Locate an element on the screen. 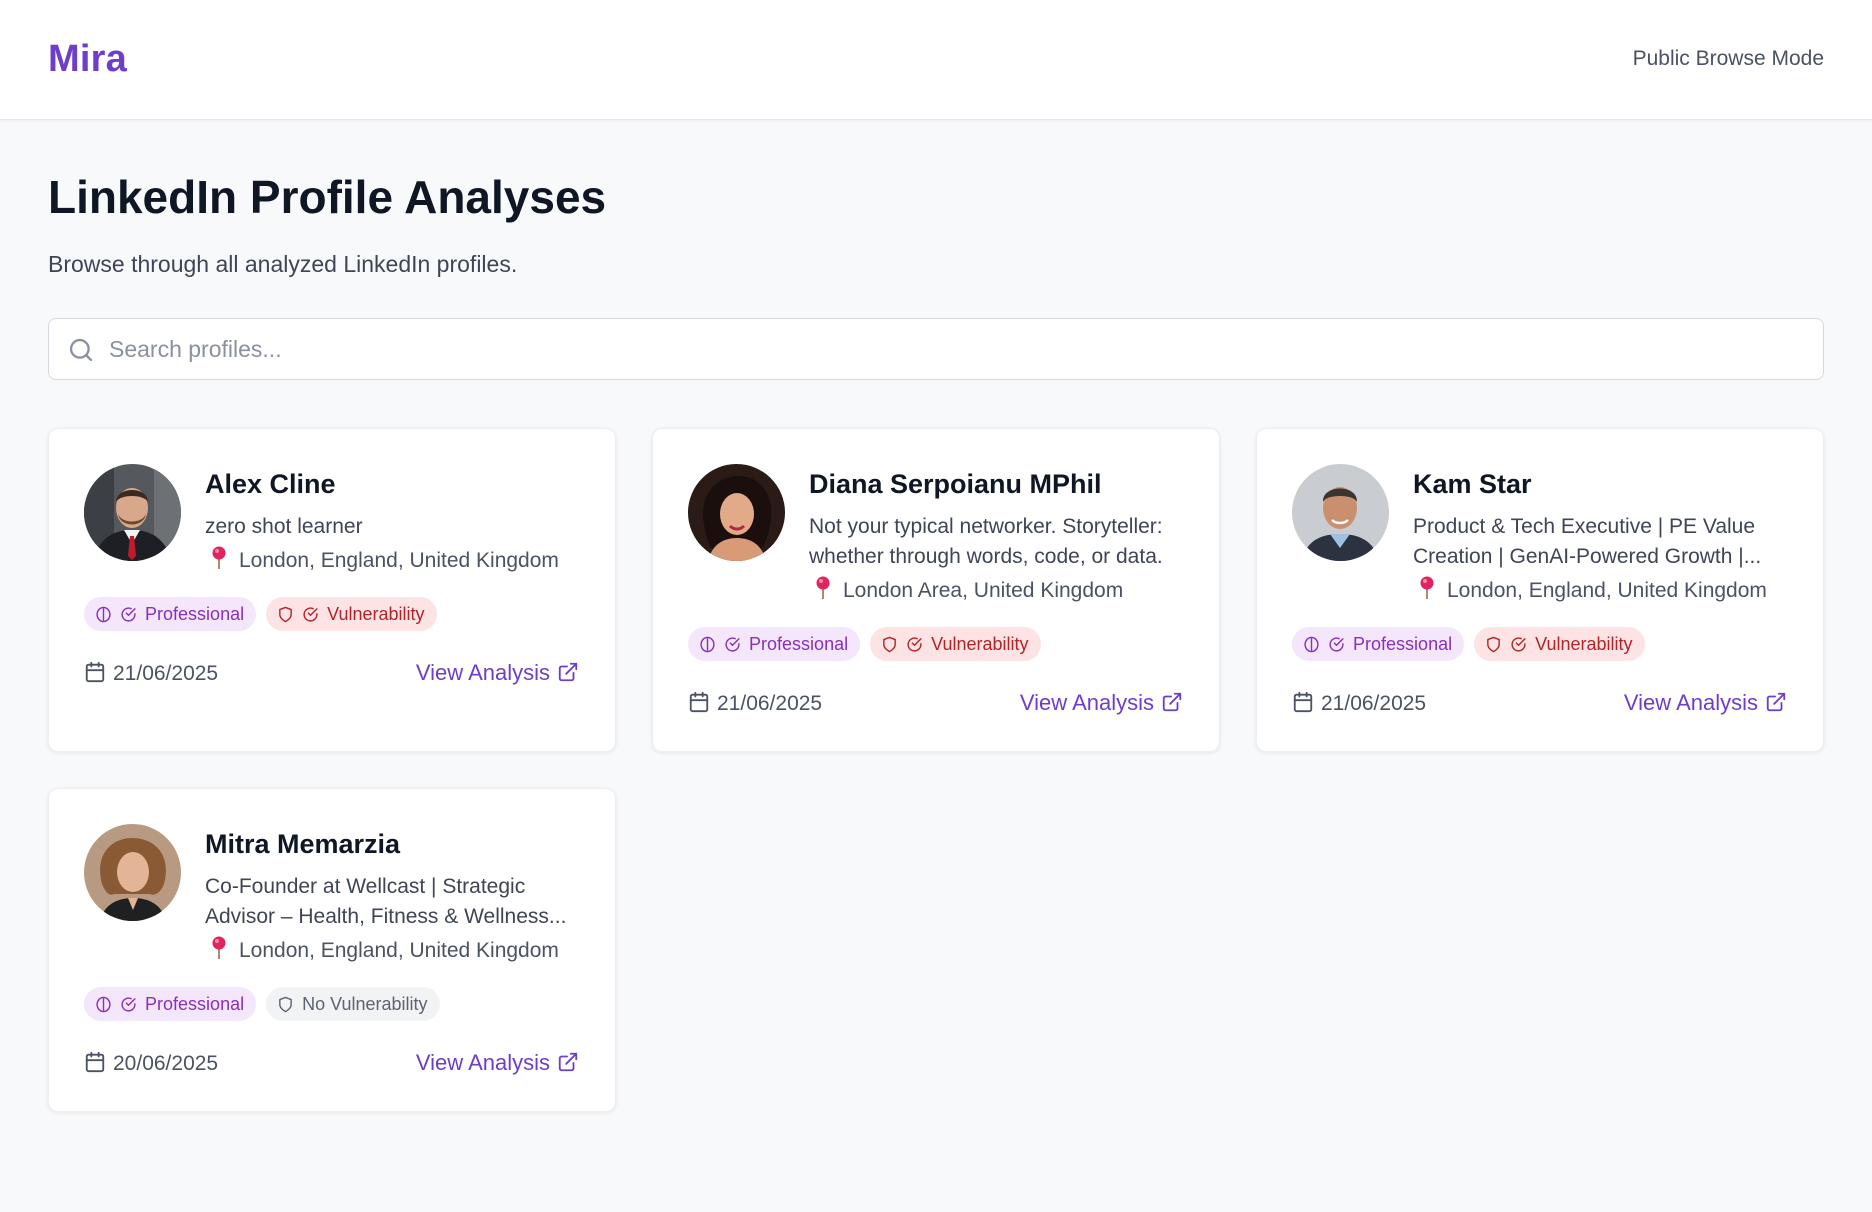  search-input is located at coordinates (959, 349).